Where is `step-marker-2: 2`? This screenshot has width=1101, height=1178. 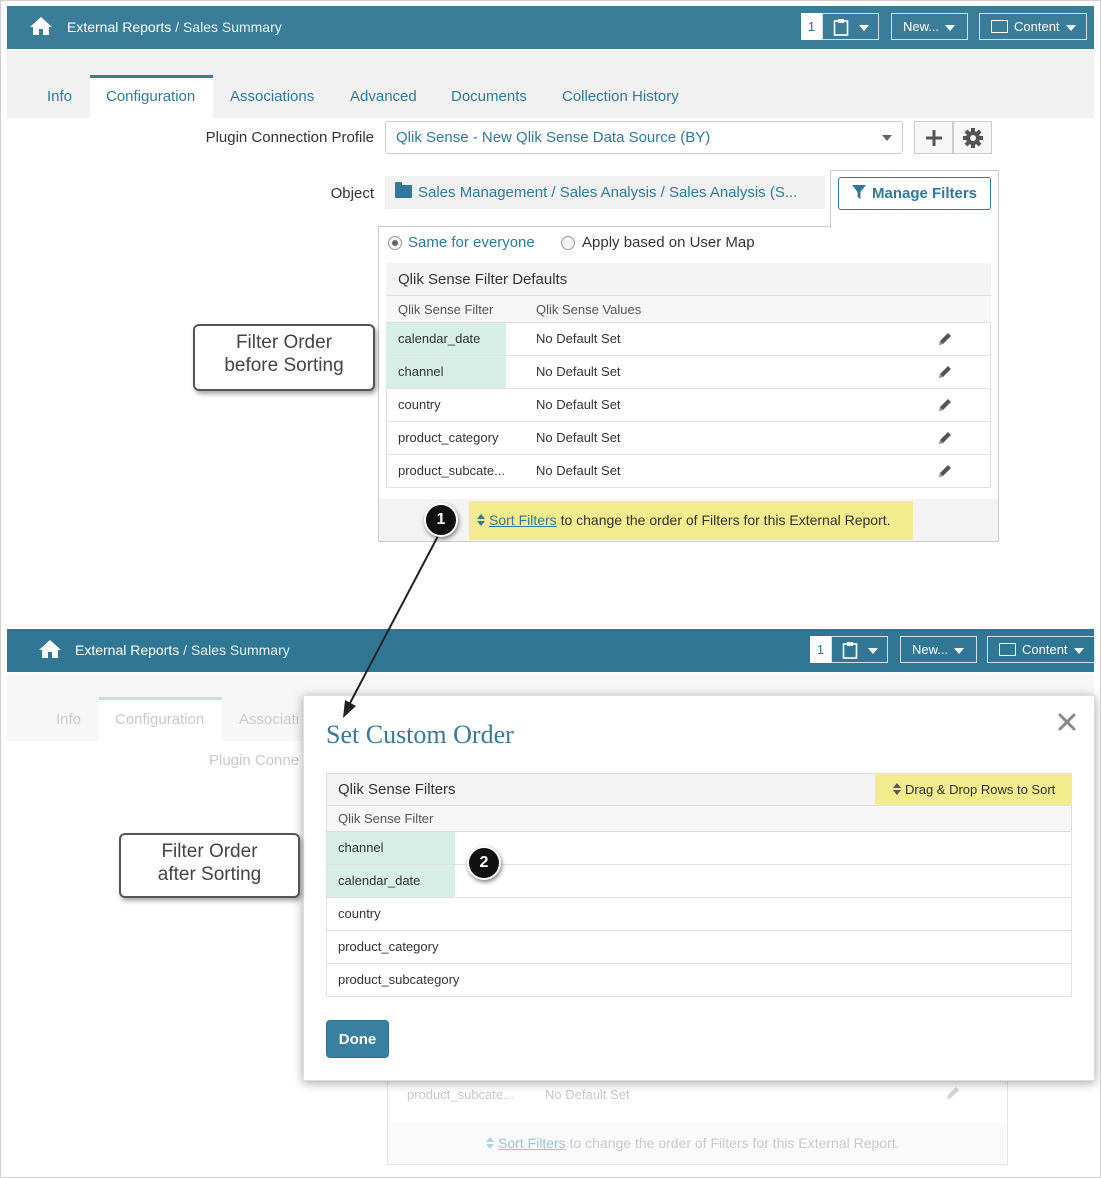 step-marker-2: 2 is located at coordinates (484, 863).